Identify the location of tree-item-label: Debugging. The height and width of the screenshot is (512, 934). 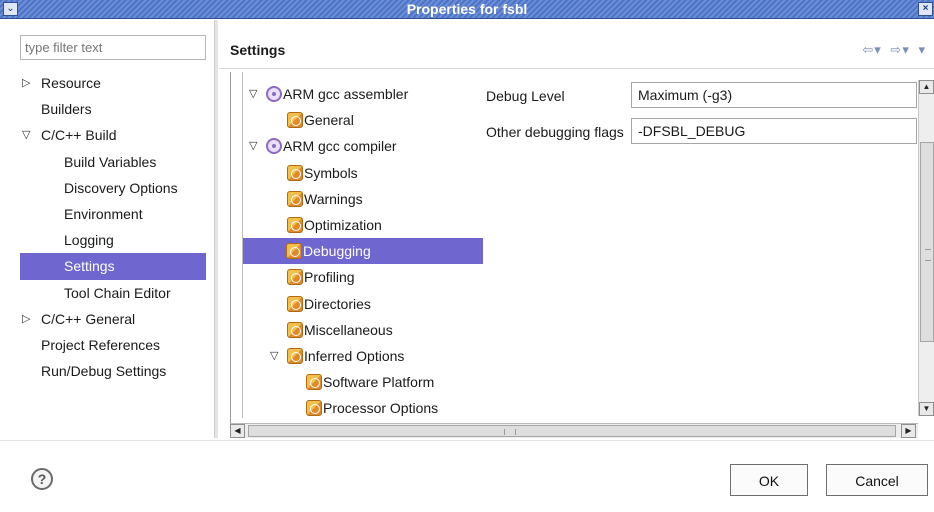
(337, 251).